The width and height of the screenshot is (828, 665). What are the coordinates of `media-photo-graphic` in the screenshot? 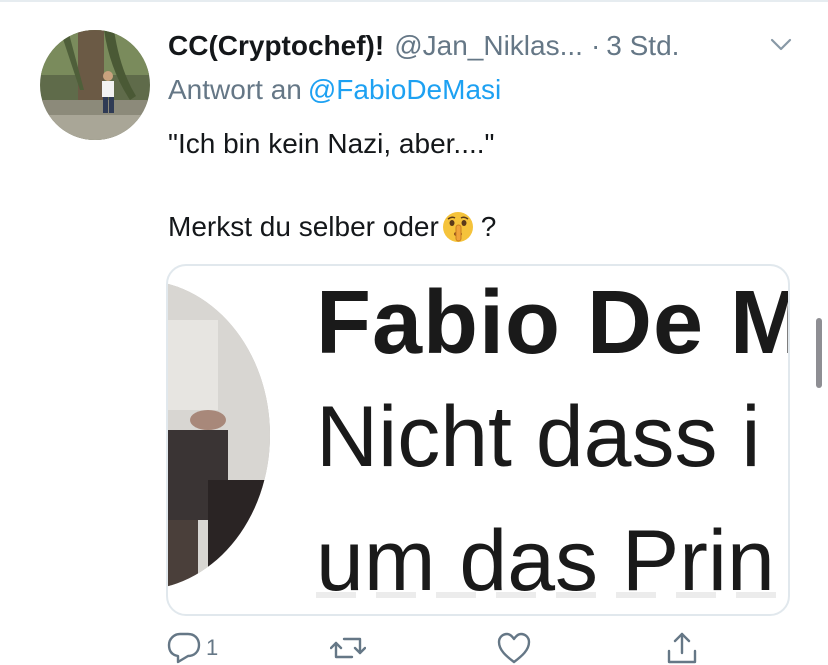 It's located at (219, 435).